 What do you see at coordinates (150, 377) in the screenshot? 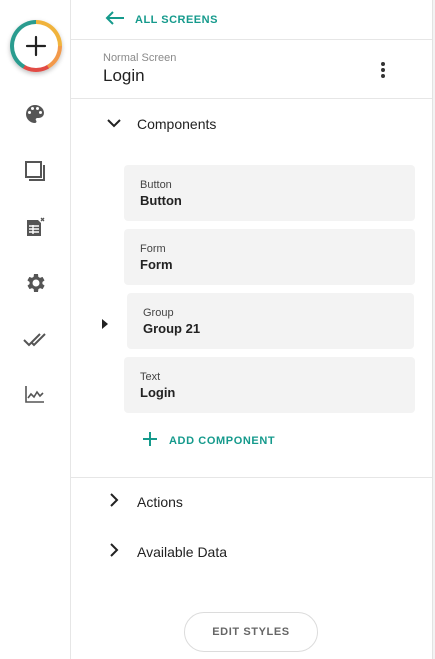
I see `component-type: Text` at bounding box center [150, 377].